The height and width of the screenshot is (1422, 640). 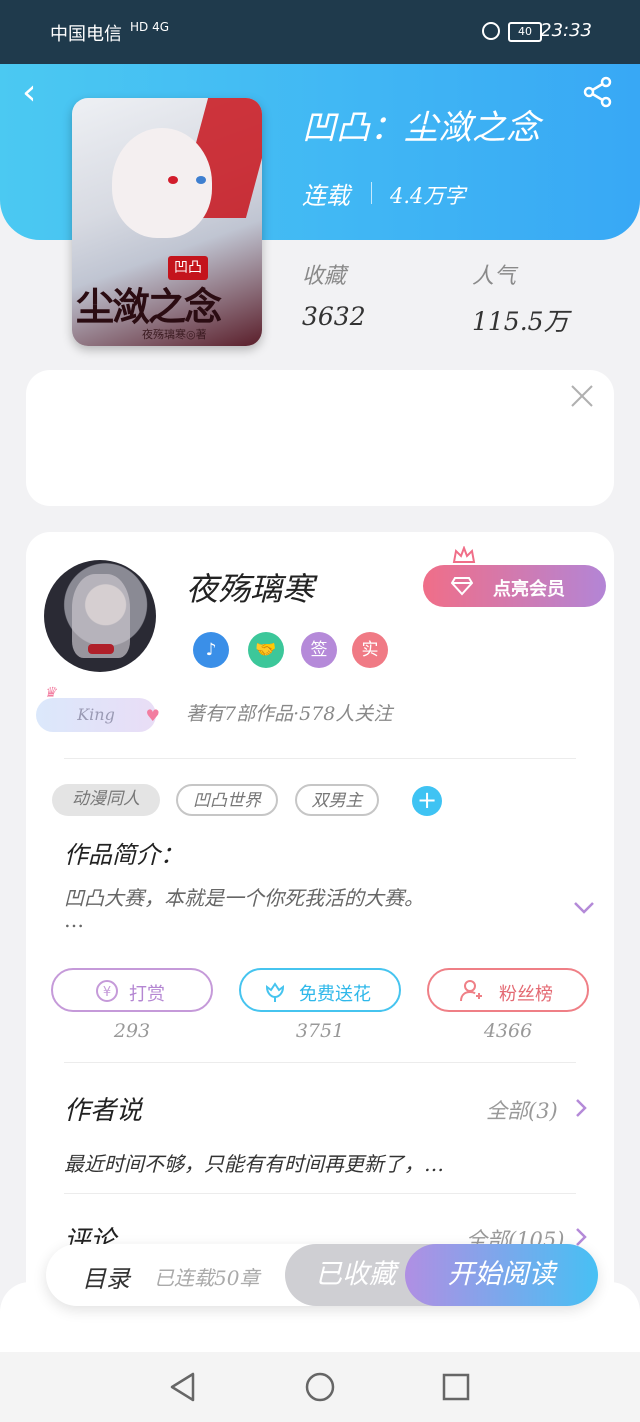 I want to click on share-button, so click(x=598, y=92).